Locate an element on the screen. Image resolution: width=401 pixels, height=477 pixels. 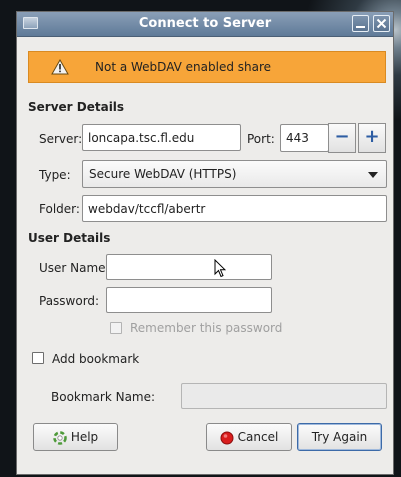
close-icon is located at coordinates (381, 23).